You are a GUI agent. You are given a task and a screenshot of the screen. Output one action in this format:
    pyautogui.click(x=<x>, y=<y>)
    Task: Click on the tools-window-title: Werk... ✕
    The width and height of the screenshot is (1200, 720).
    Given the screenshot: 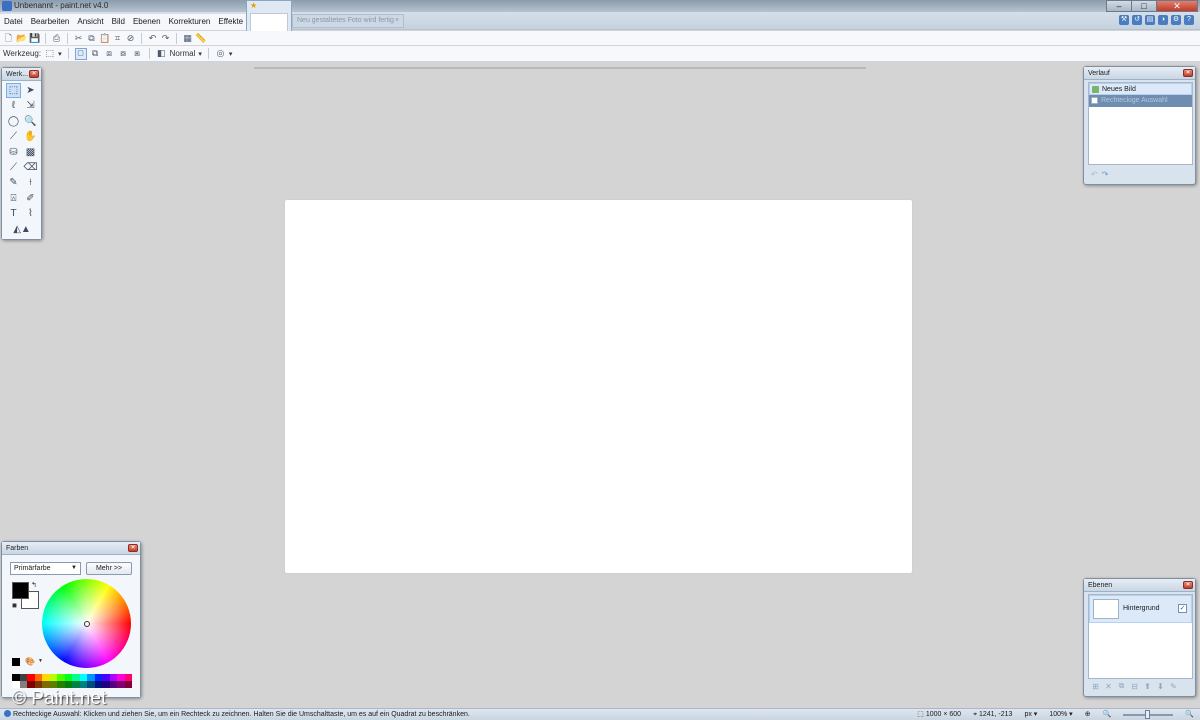 What is the action you would take?
    pyautogui.click(x=21, y=74)
    